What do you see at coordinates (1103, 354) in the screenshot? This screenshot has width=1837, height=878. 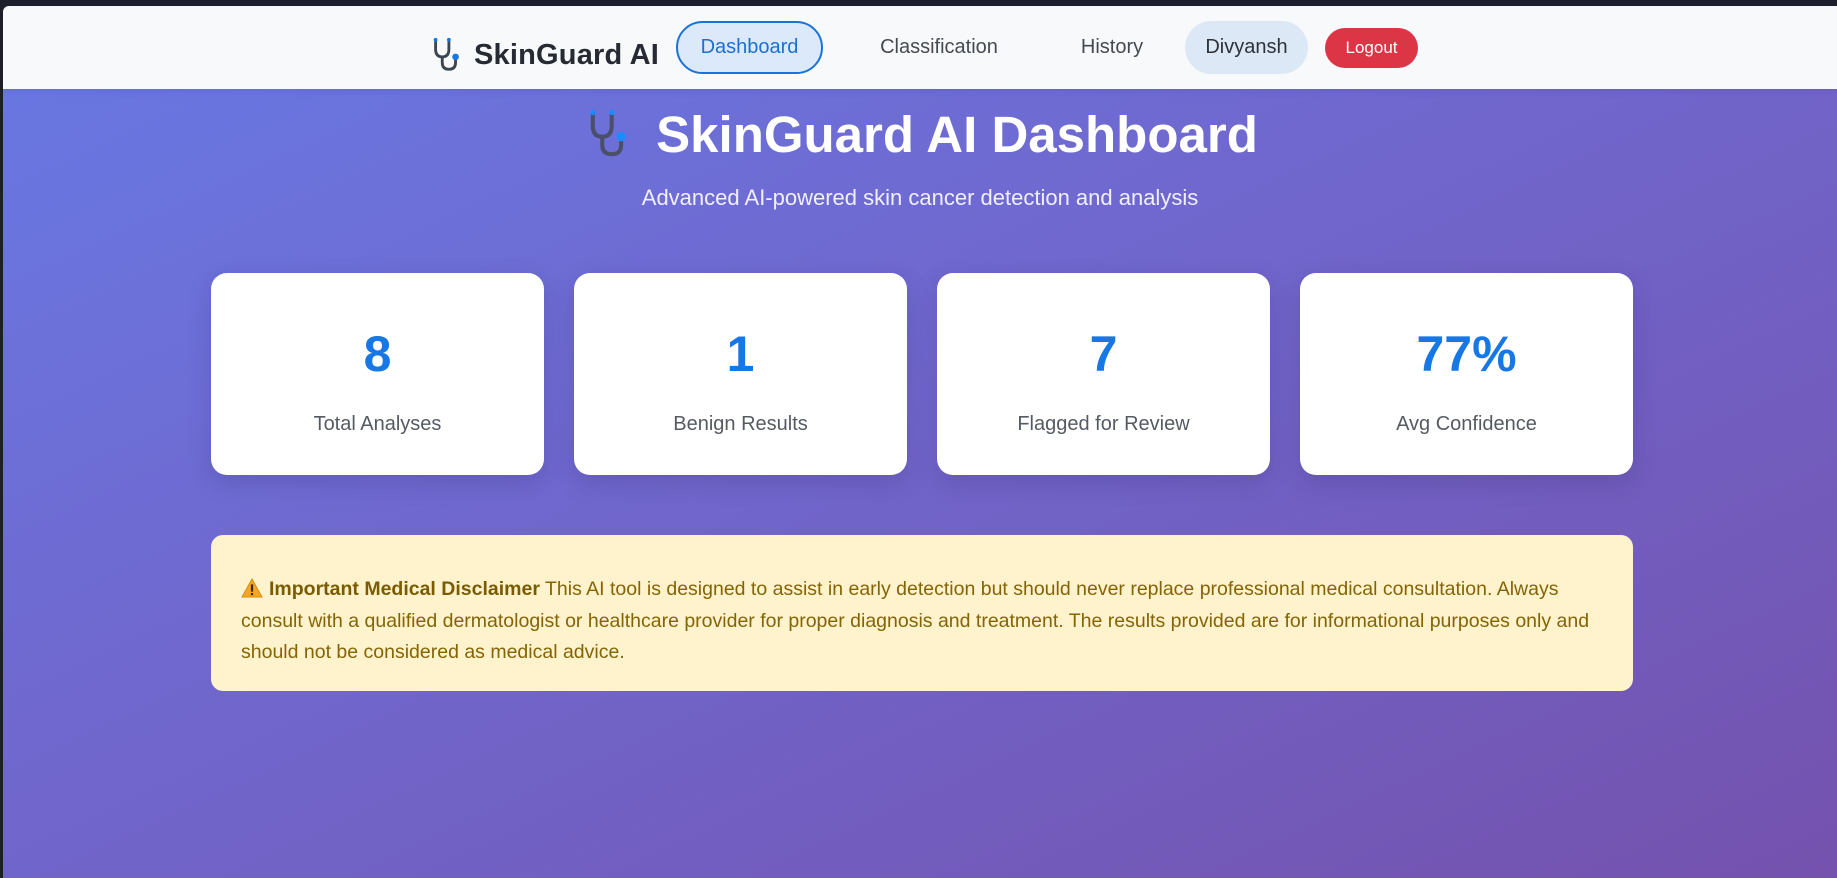 I see `stat-value: 7` at bounding box center [1103, 354].